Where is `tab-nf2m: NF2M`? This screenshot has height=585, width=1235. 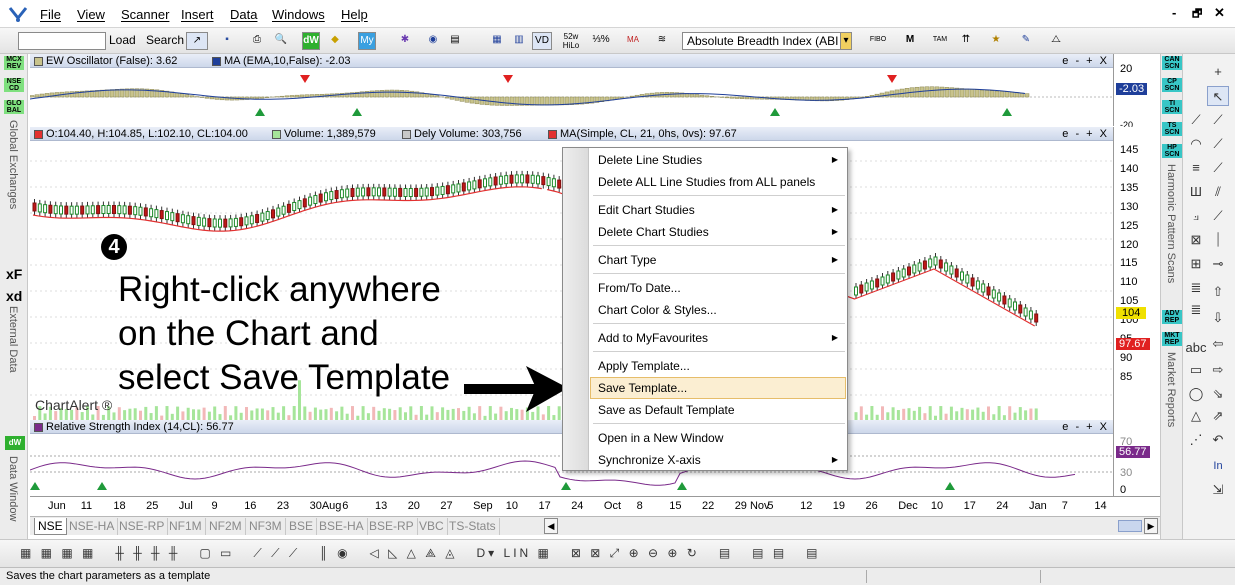 tab-nf2m: NF2M is located at coordinates (226, 526).